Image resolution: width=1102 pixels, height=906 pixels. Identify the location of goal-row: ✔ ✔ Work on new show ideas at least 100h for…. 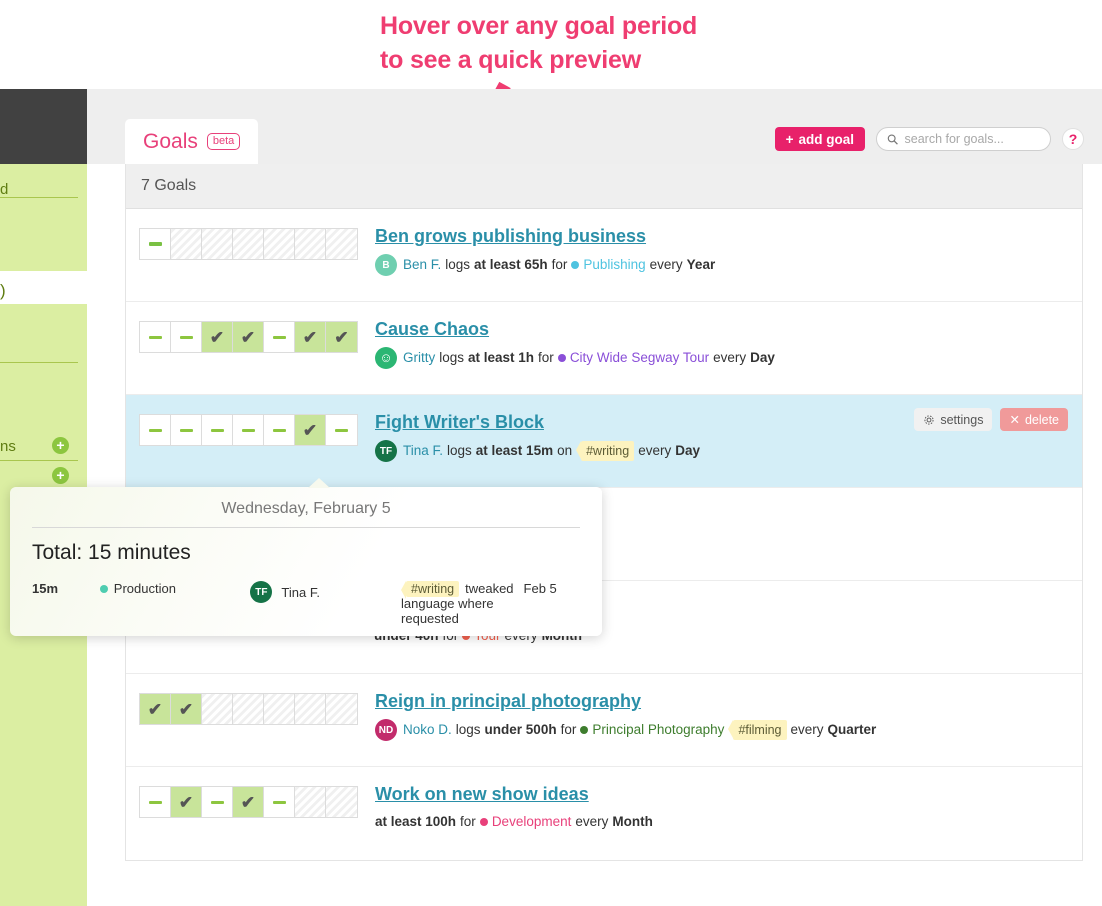
(604, 813).